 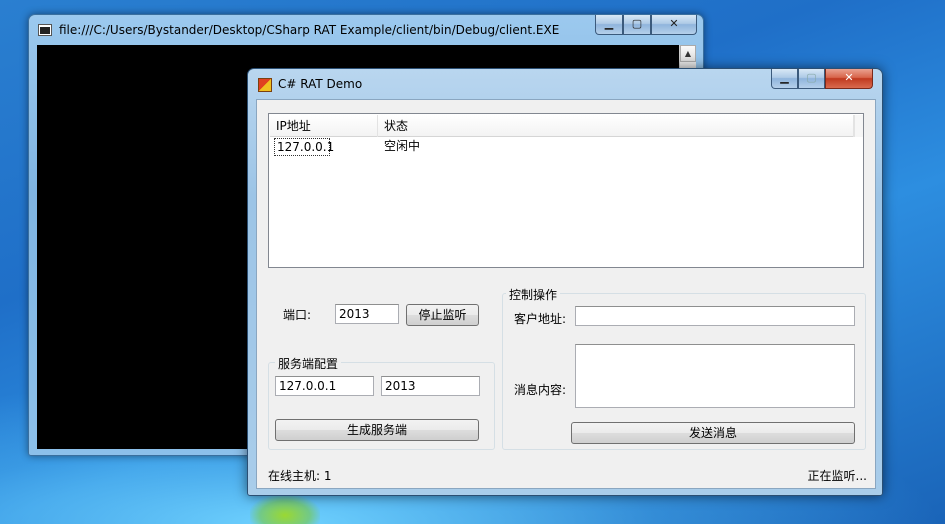 What do you see at coordinates (304, 147) in the screenshot?
I see `row-ip-cell: 127.0.0.1` at bounding box center [304, 147].